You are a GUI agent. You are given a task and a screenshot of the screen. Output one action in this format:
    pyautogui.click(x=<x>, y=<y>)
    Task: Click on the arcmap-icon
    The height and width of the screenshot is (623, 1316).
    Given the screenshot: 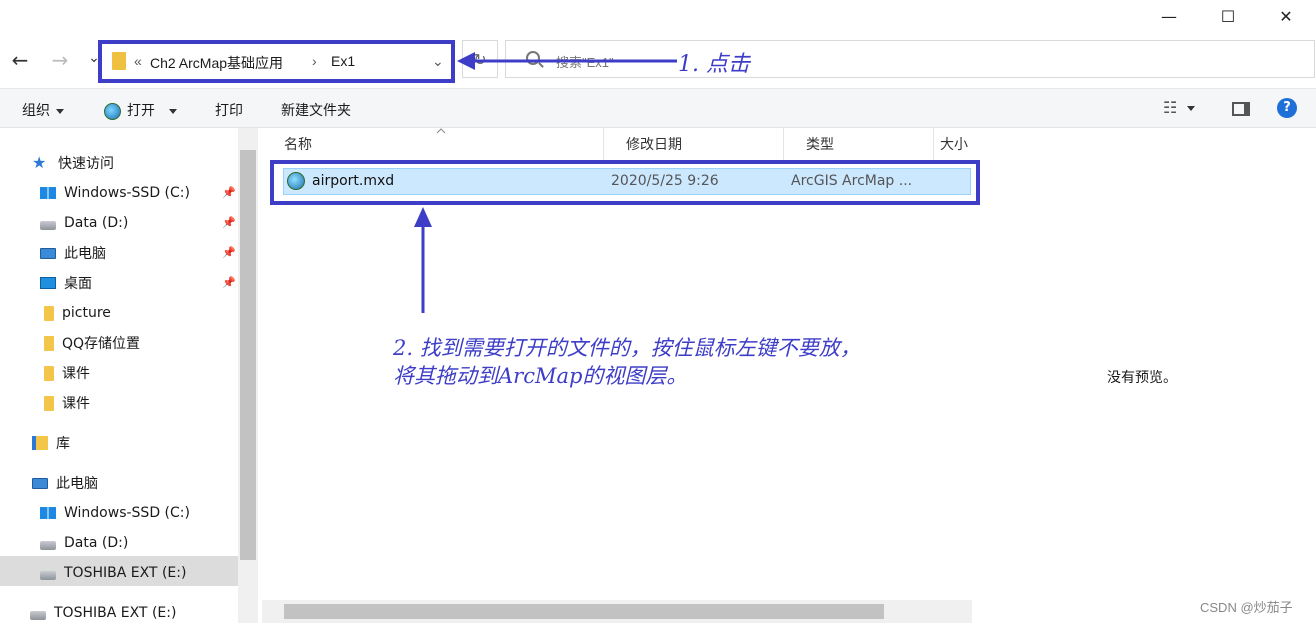 What is the action you would take?
    pyautogui.click(x=112, y=111)
    